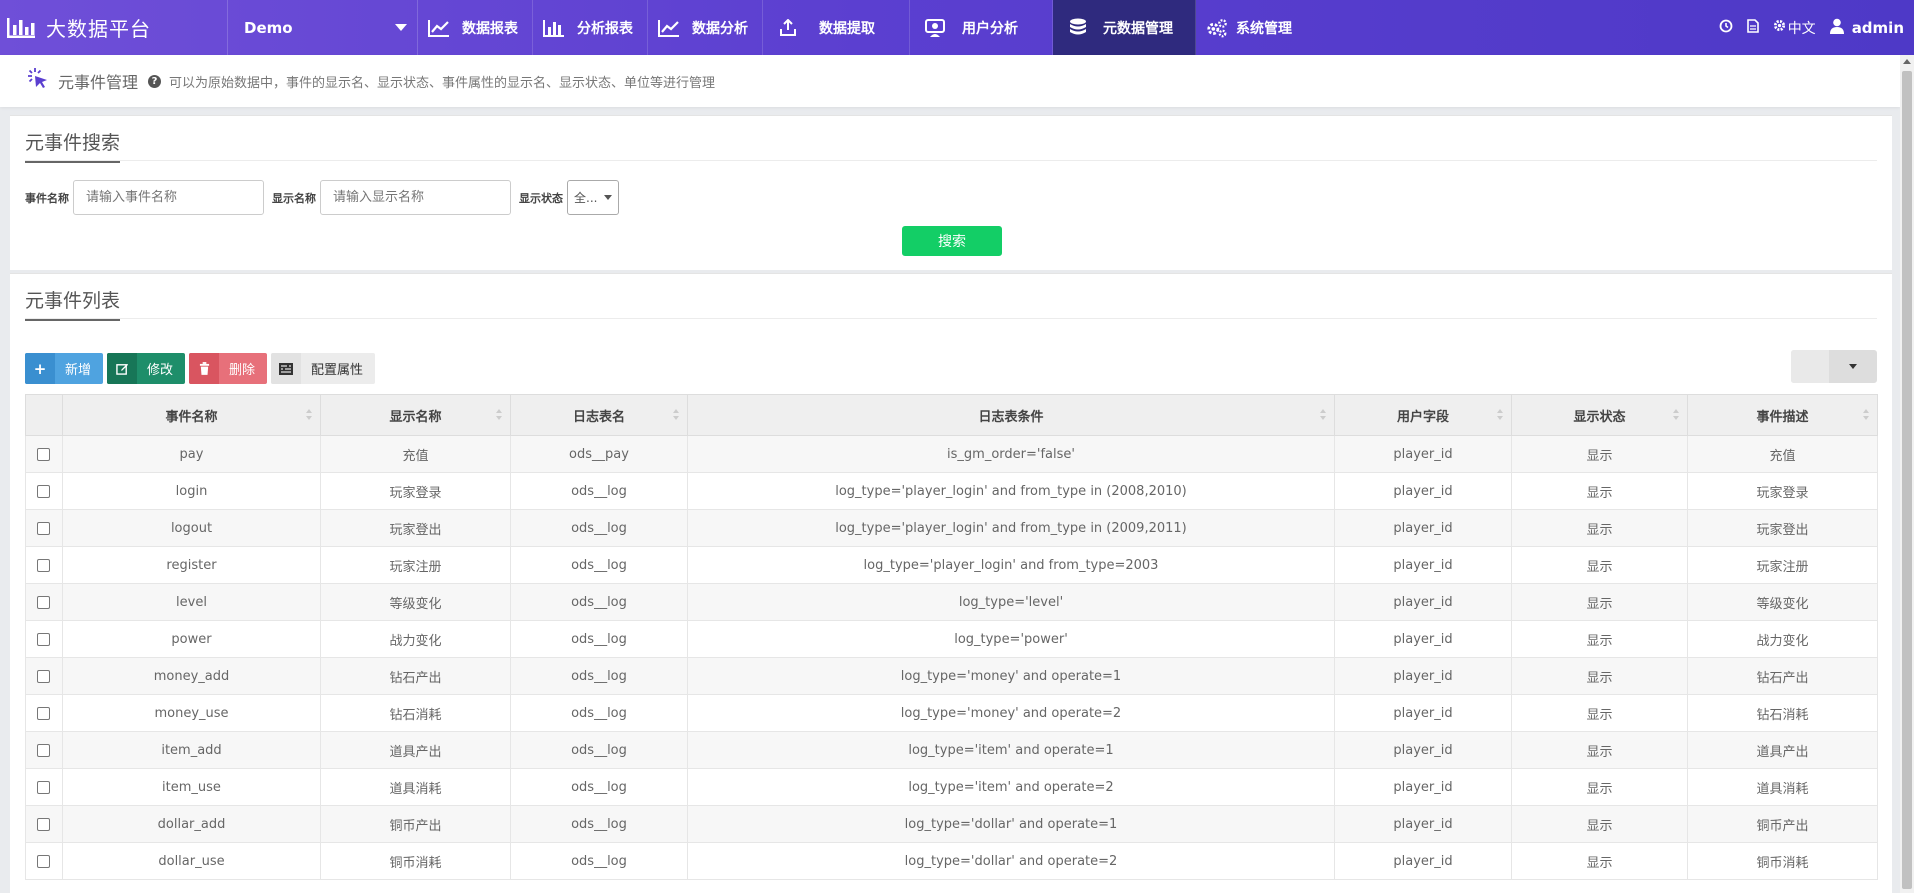  What do you see at coordinates (1726, 28) in the screenshot?
I see `clock-icon` at bounding box center [1726, 28].